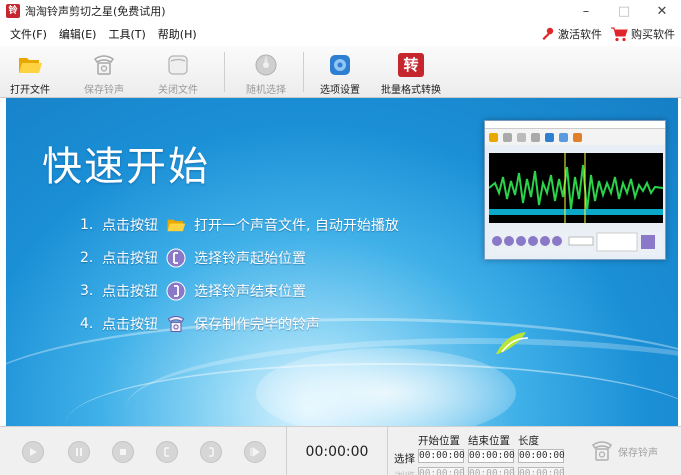 This screenshot has width=681, height=475. I want to click on open-file-label: 打开文件, so click(30, 90).